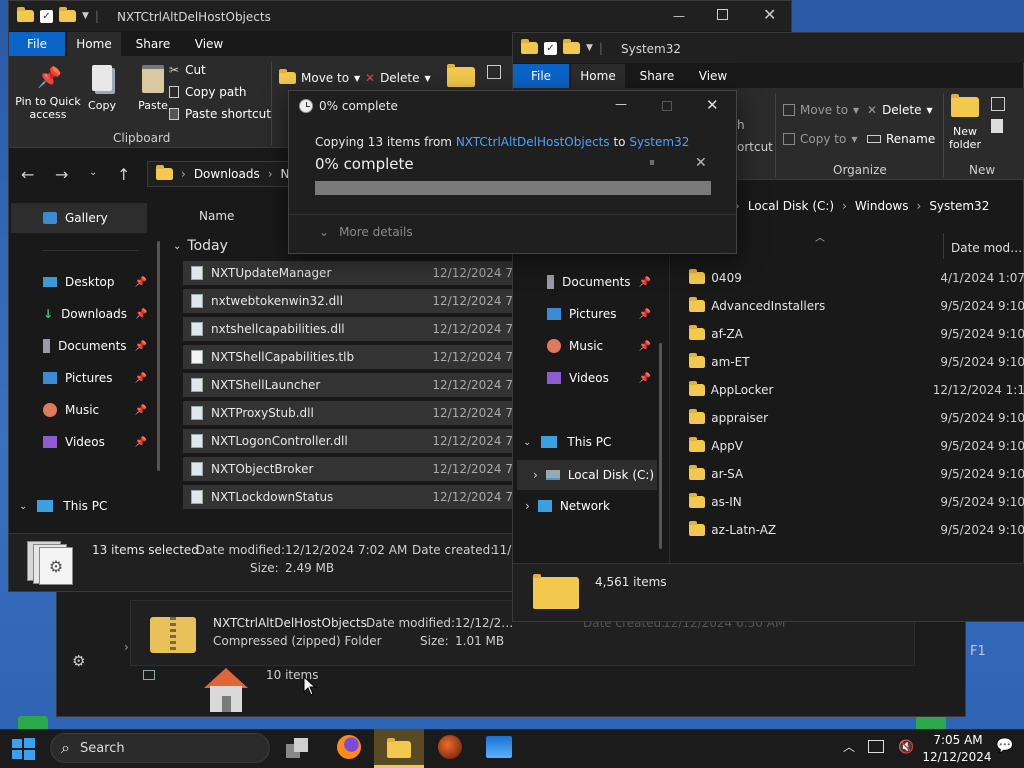 Image resolution: width=1024 pixels, height=768 pixels. Describe the element at coordinates (349, 747) in the screenshot. I see `firefox-taskbar-icon` at that location.